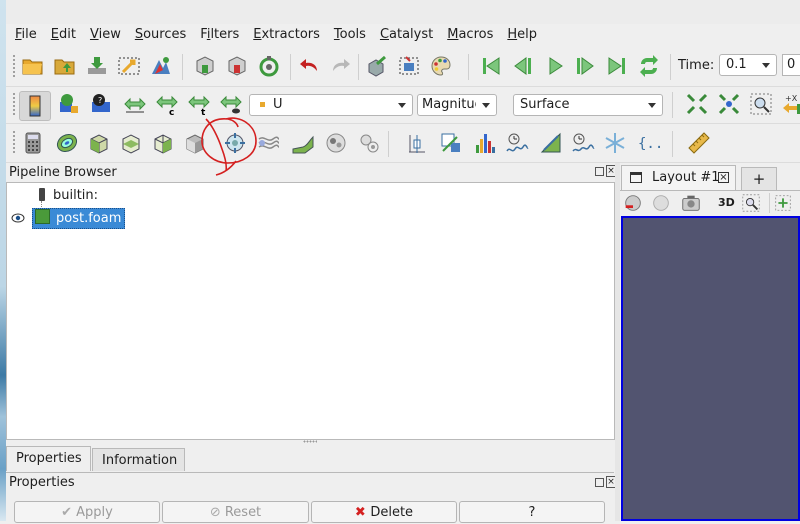 The image size is (800, 524). What do you see at coordinates (791, 65) in the screenshot?
I see `time-index-spinbox: 0` at bounding box center [791, 65].